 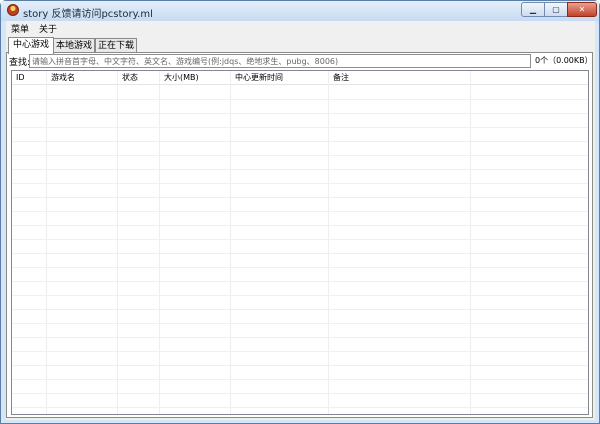 I want to click on search-input, so click(x=280, y=61).